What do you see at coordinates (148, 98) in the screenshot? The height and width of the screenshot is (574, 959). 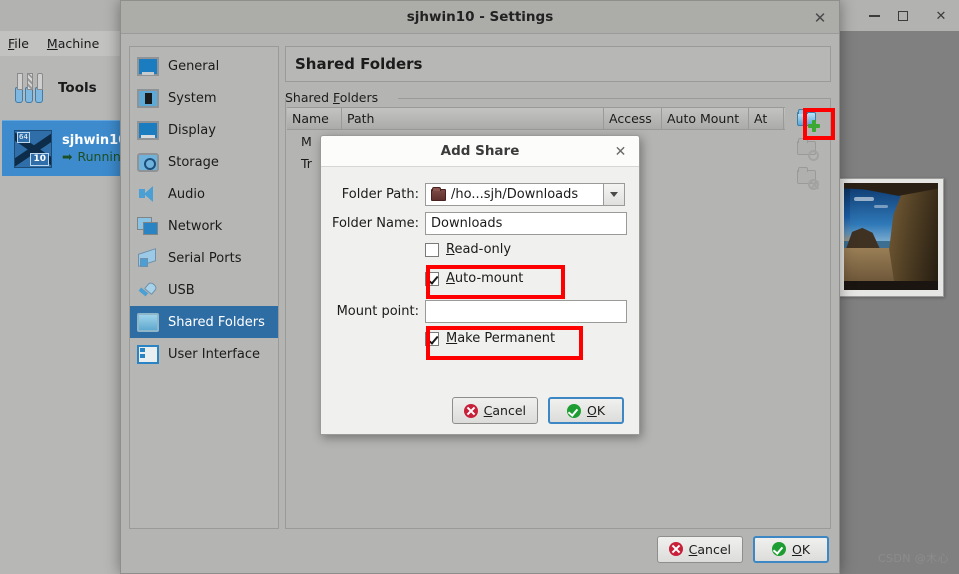 I see `chip-icon` at bounding box center [148, 98].